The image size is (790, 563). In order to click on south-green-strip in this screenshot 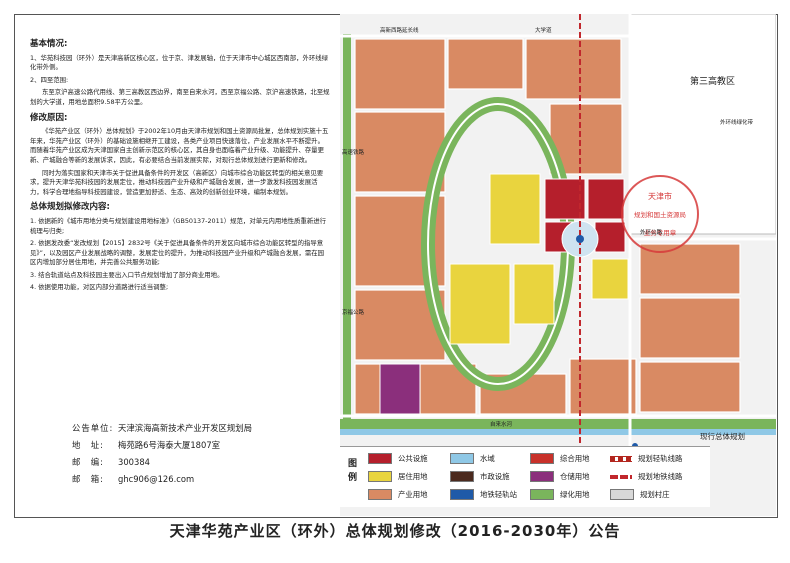, I will do `click(558, 424)`.